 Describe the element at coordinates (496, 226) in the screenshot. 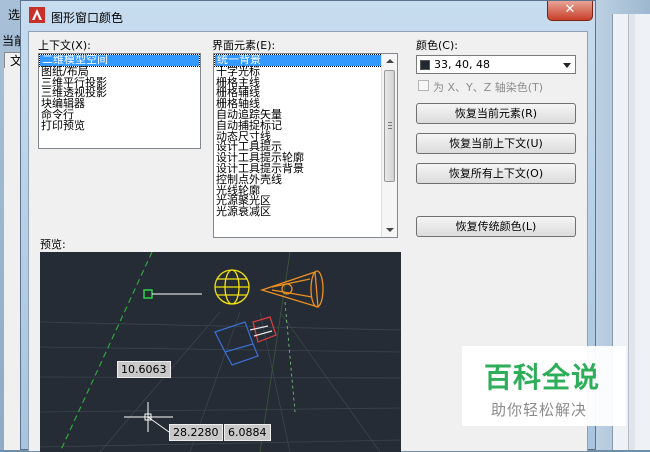

I see `restore-classic-colors-button: 恢复传统颜色(L)` at that location.